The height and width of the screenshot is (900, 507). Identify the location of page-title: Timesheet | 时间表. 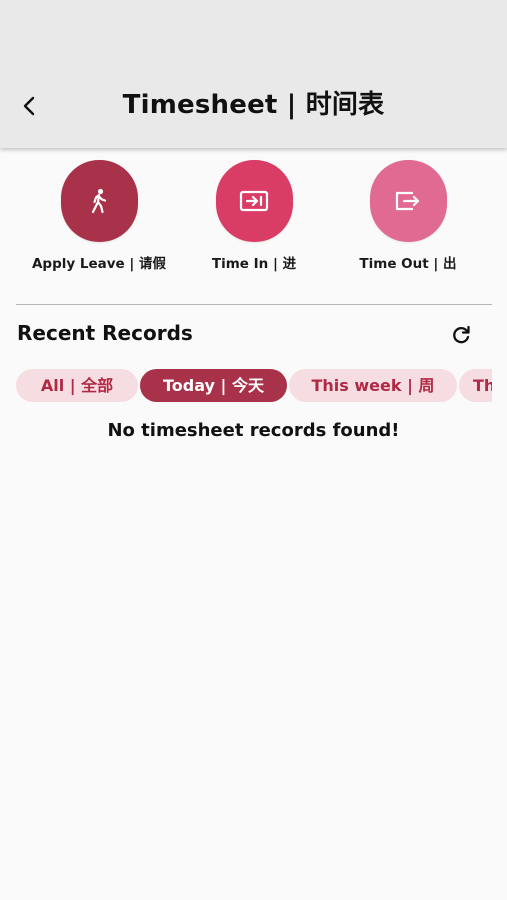
(253, 105).